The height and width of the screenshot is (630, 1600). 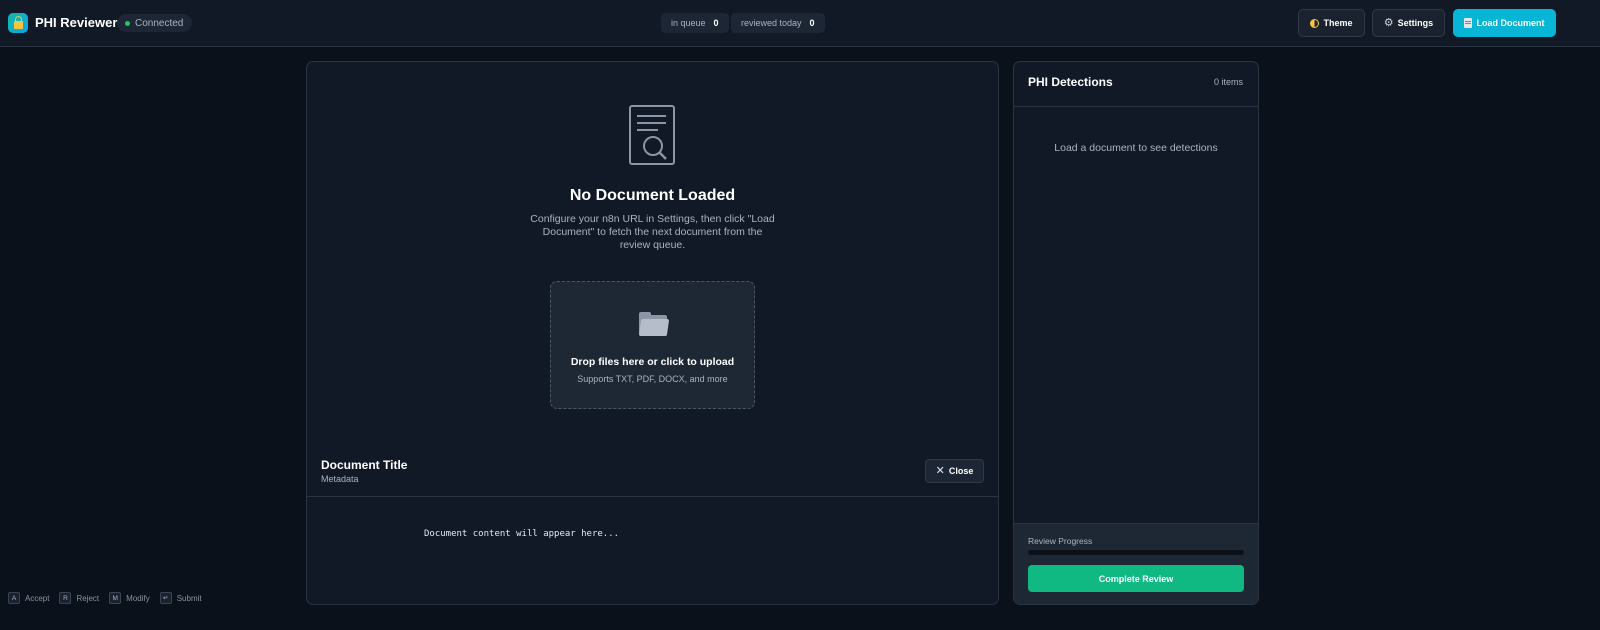 What do you see at coordinates (1136, 148) in the screenshot?
I see `detections-empty-message: Load a document to see detections` at bounding box center [1136, 148].